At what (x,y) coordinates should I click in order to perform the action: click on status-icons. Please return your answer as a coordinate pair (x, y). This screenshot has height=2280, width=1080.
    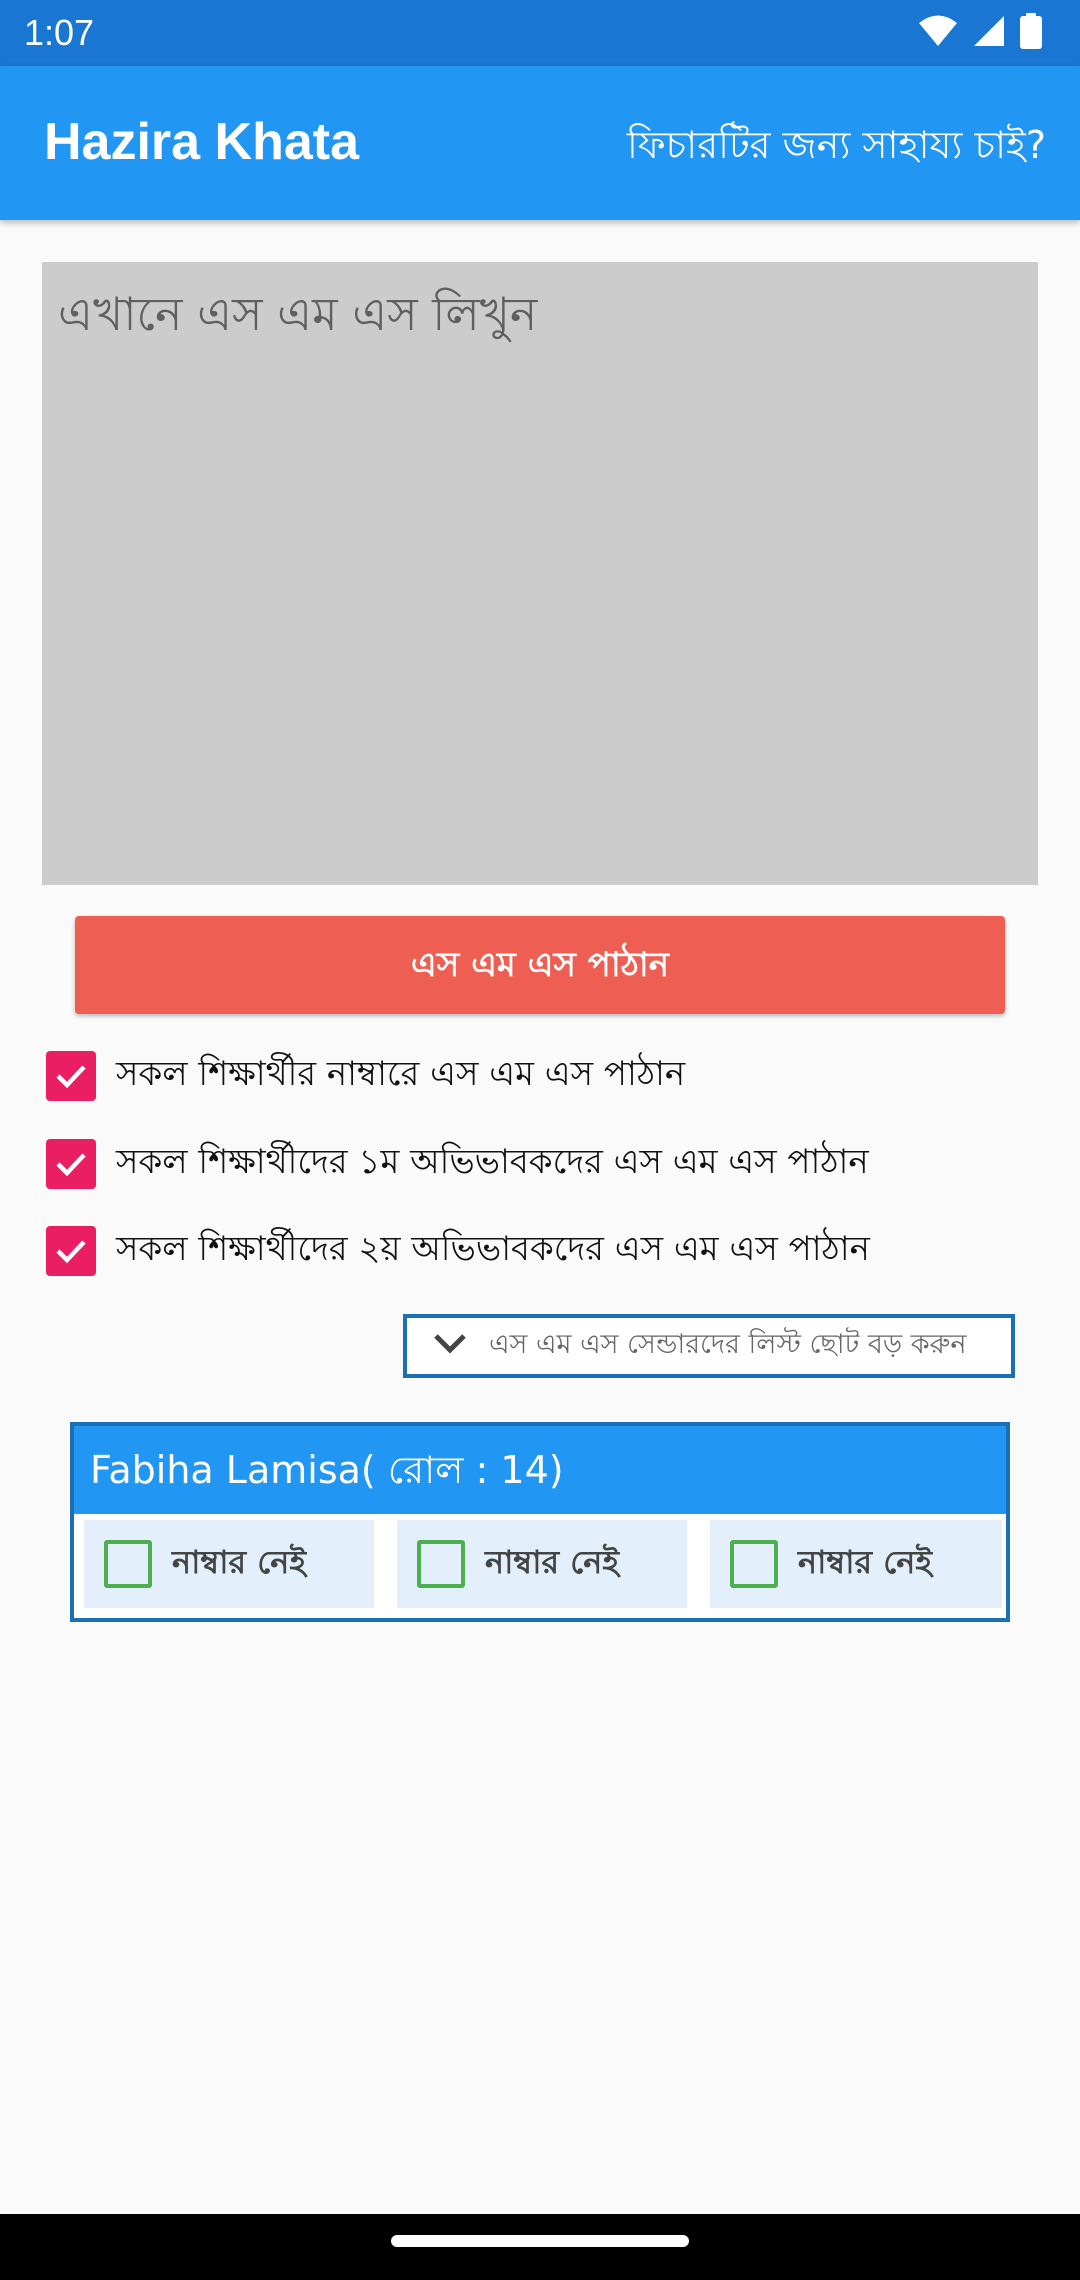
    Looking at the image, I should click on (980, 33).